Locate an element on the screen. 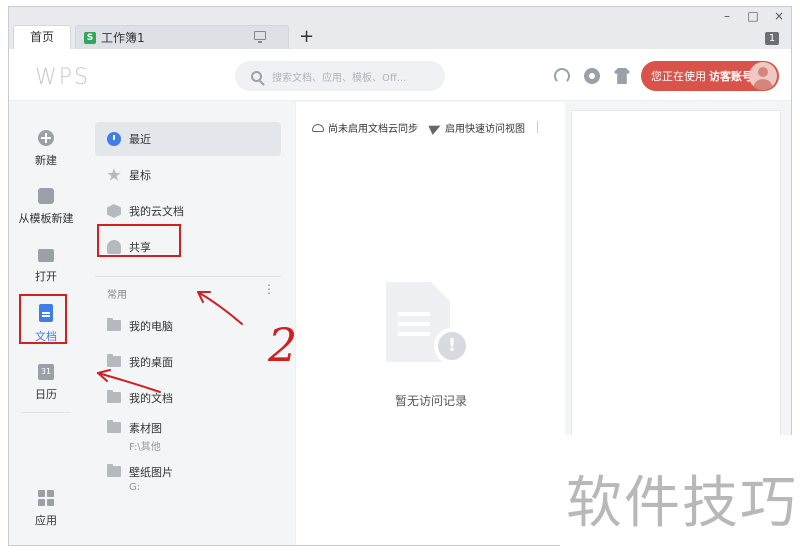 The height and width of the screenshot is (553, 800). arrow-to-documents is located at coordinates (129, 382).